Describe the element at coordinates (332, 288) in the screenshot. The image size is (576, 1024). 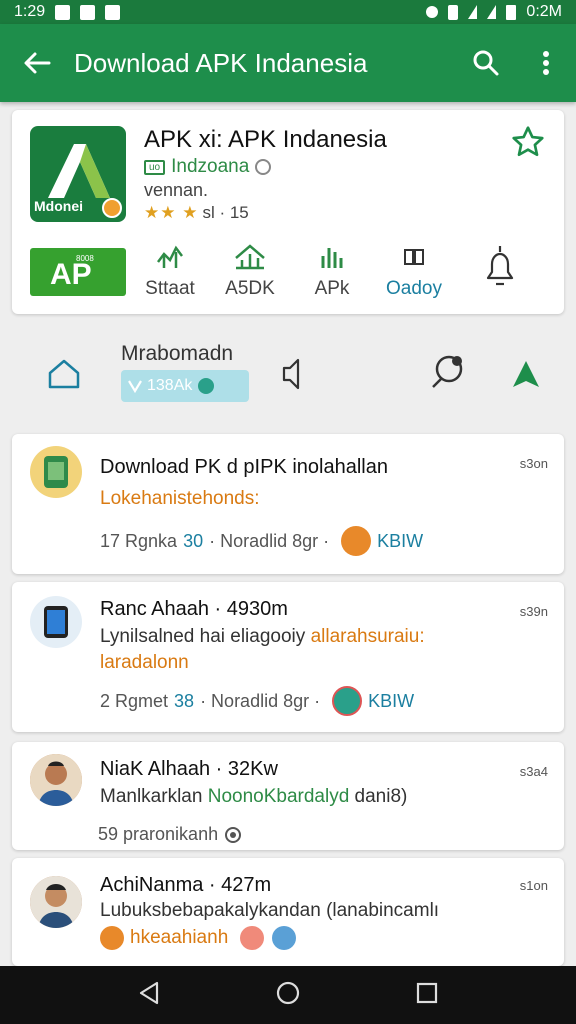
I see `feature-label: APk` at that location.